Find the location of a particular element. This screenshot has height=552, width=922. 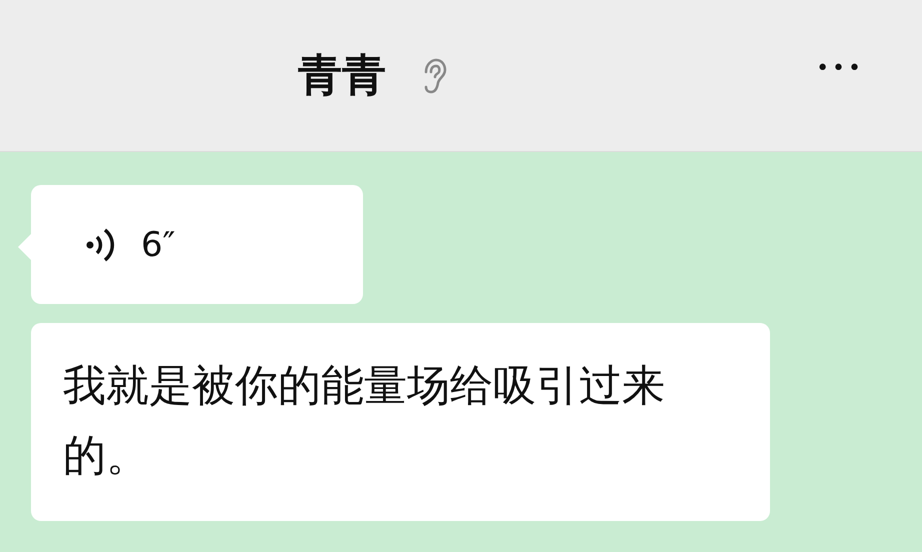

more-button: ••• is located at coordinates (840, 68).